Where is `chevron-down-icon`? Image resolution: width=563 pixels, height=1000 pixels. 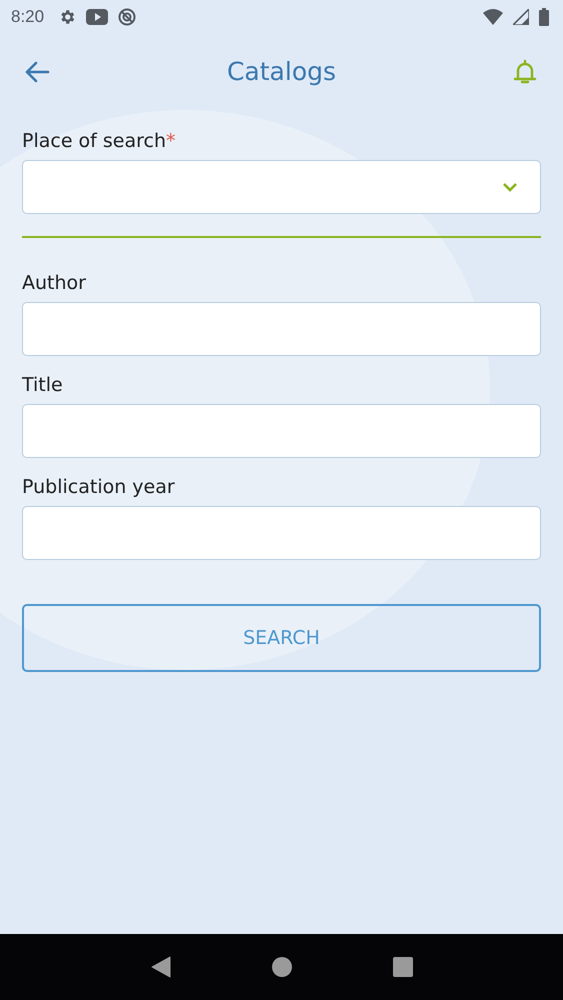 chevron-down-icon is located at coordinates (510, 187).